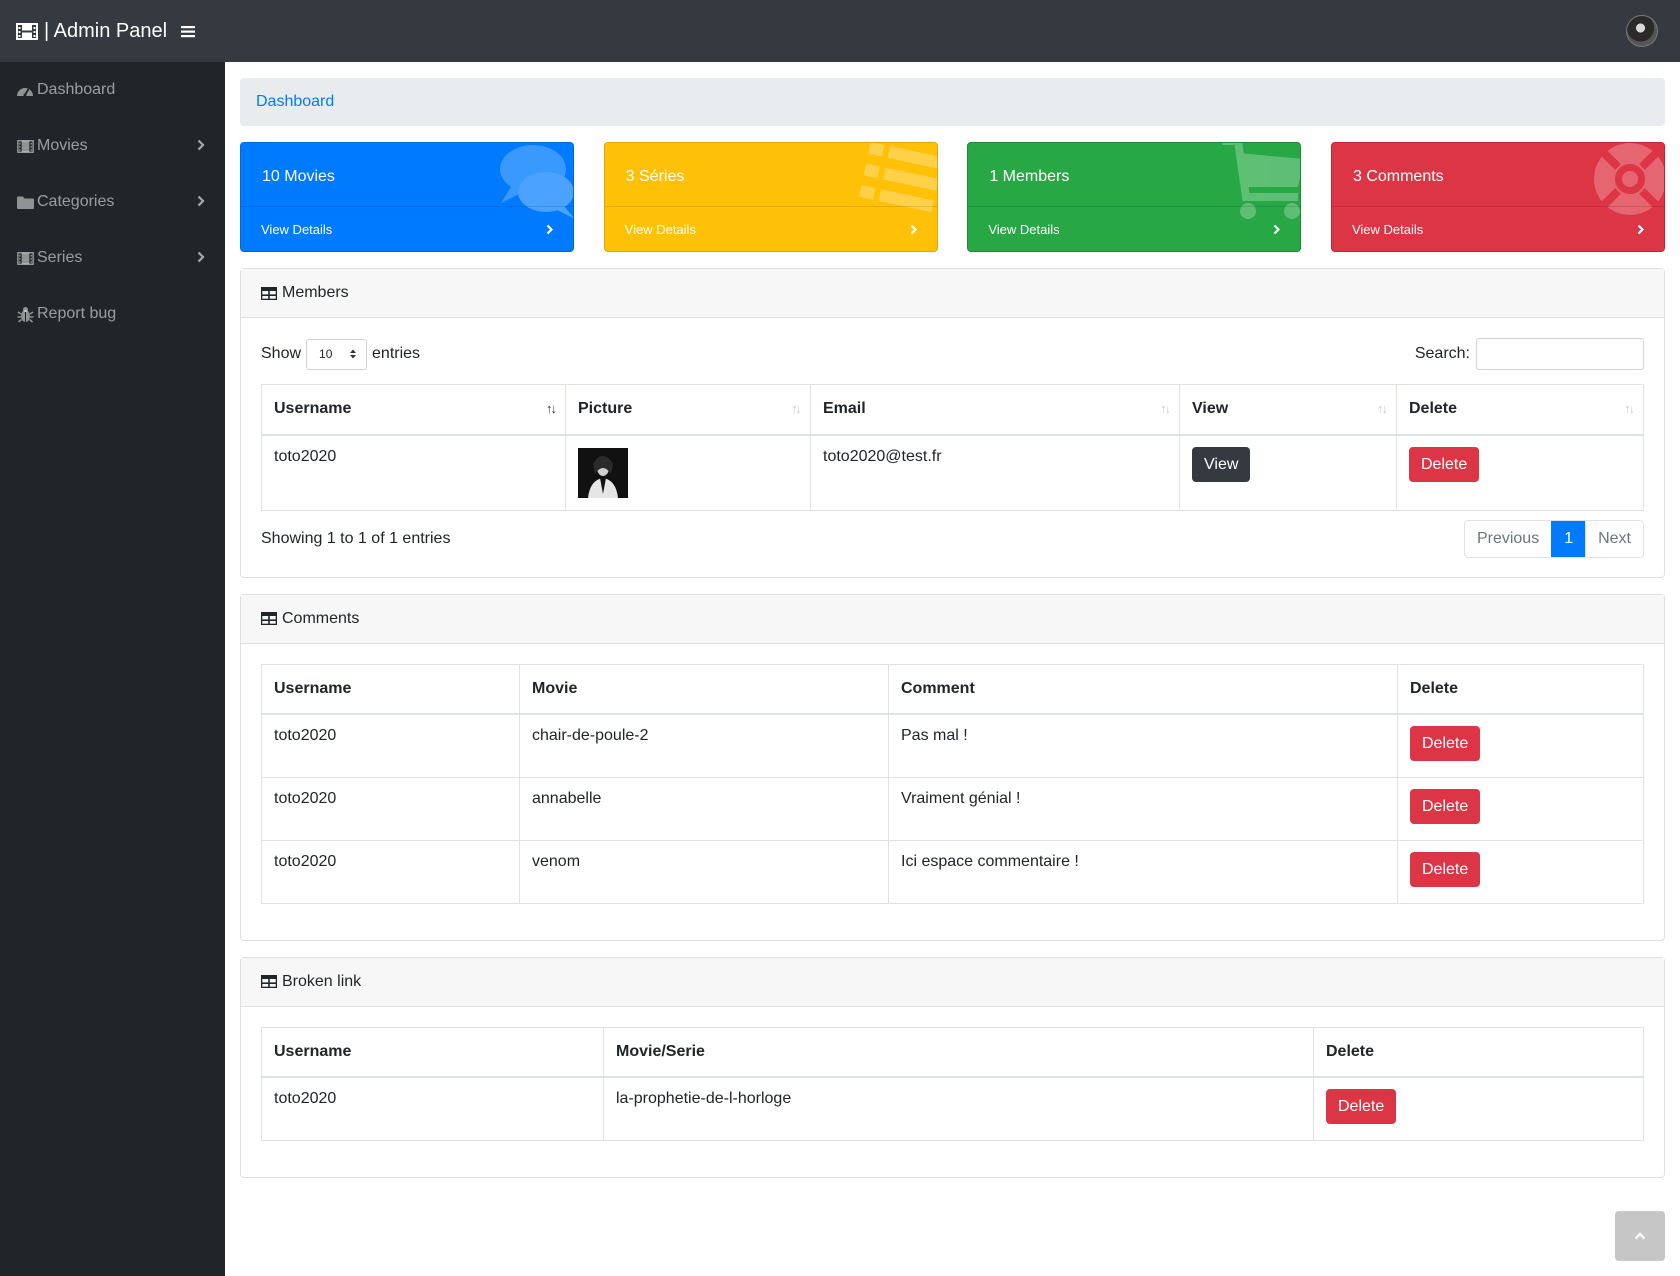  What do you see at coordinates (25, 90) in the screenshot?
I see `tachometer-icon` at bounding box center [25, 90].